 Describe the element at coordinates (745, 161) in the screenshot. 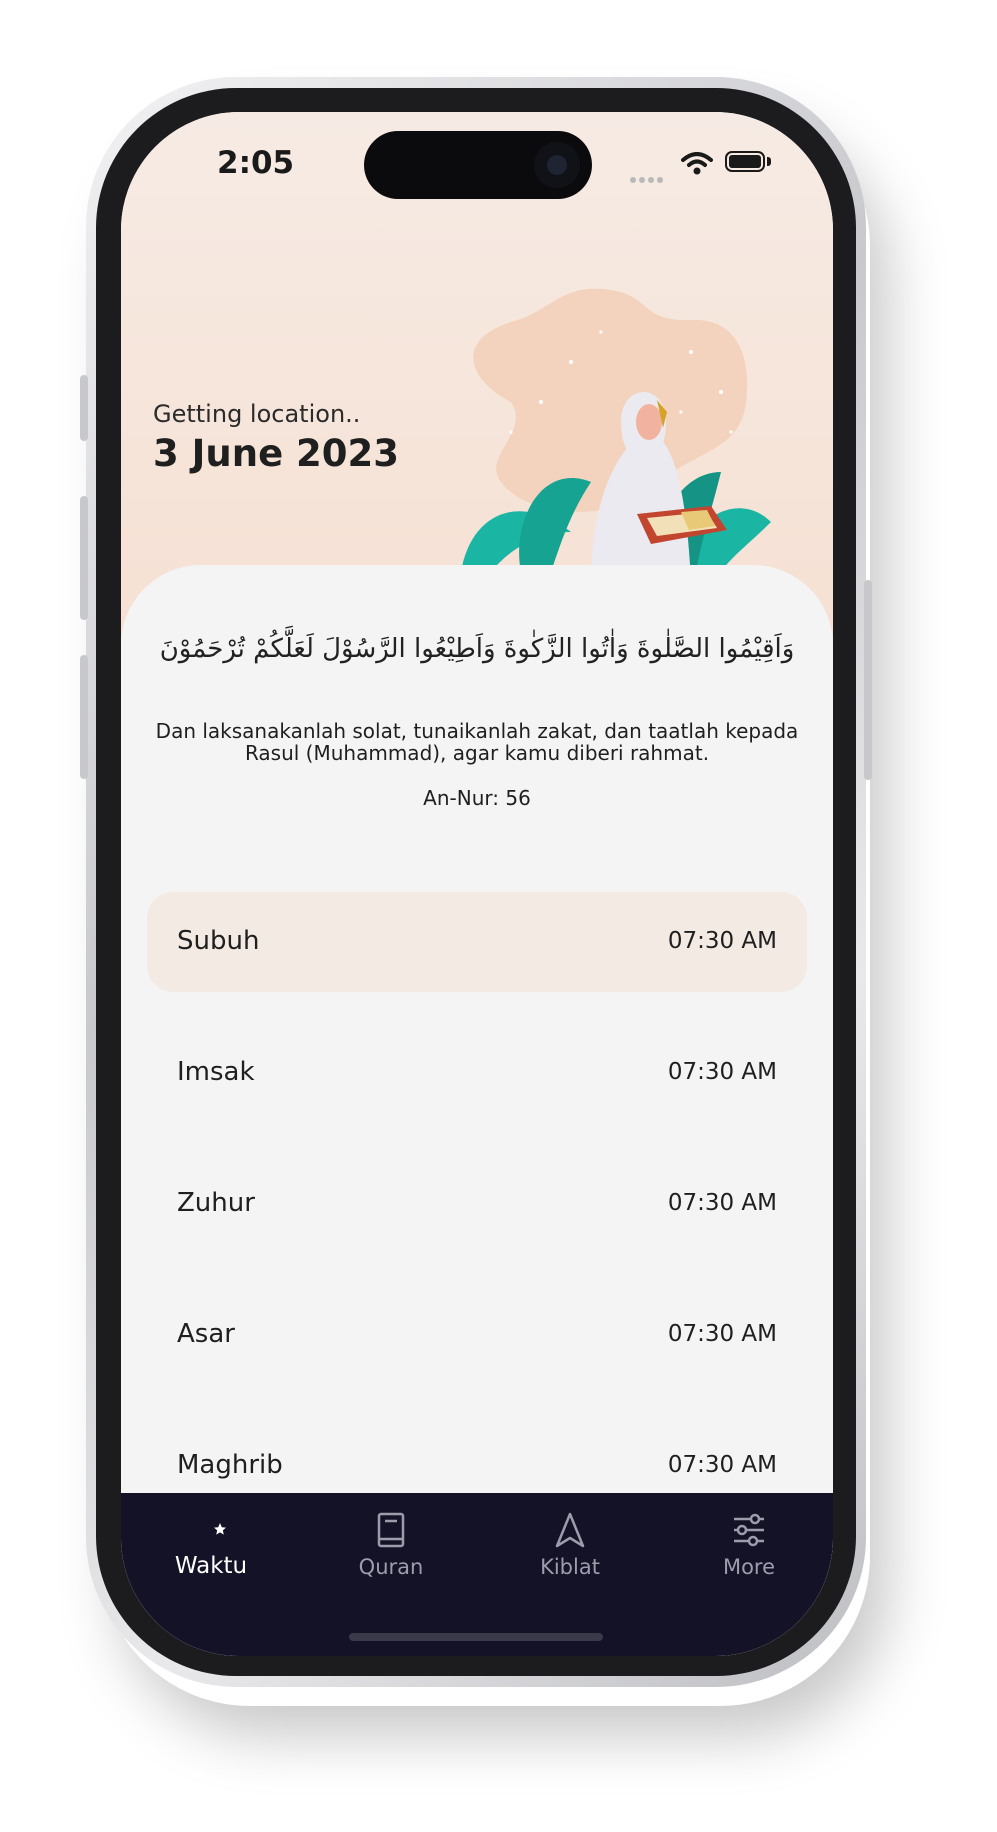

I see `battery-icon` at that location.